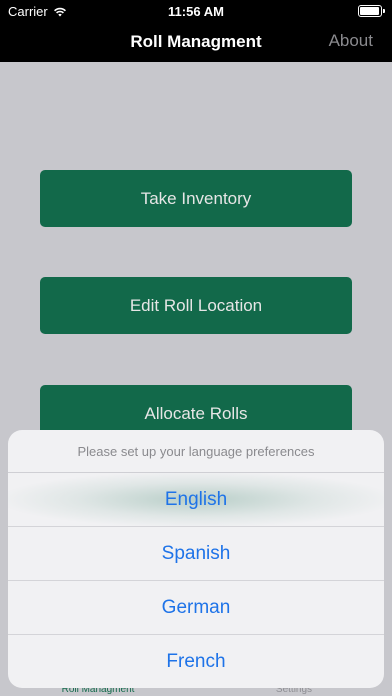 This screenshot has height=696, width=392. What do you see at coordinates (196, 500) in the screenshot?
I see `option-english: English` at bounding box center [196, 500].